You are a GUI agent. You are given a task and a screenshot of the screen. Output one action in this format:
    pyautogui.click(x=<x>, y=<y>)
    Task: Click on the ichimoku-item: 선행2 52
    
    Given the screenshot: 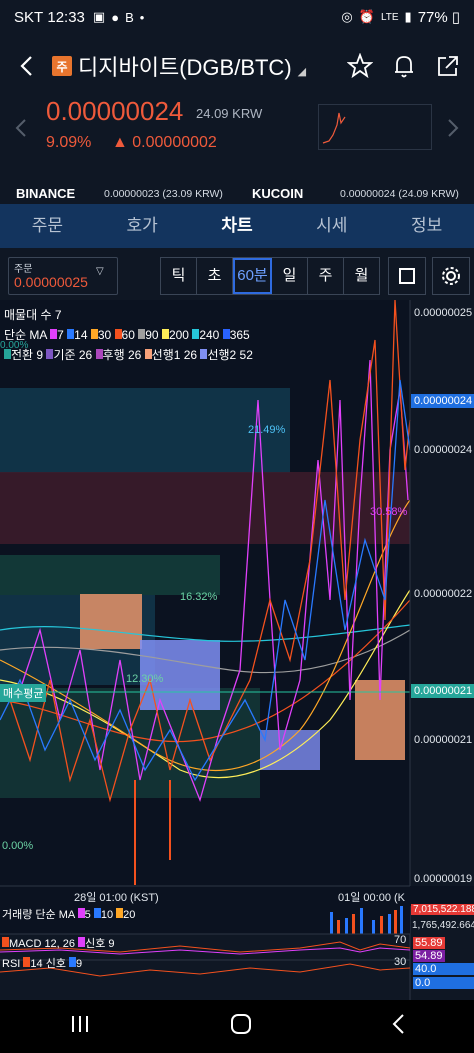 What is the action you would take?
    pyautogui.click(x=230, y=355)
    